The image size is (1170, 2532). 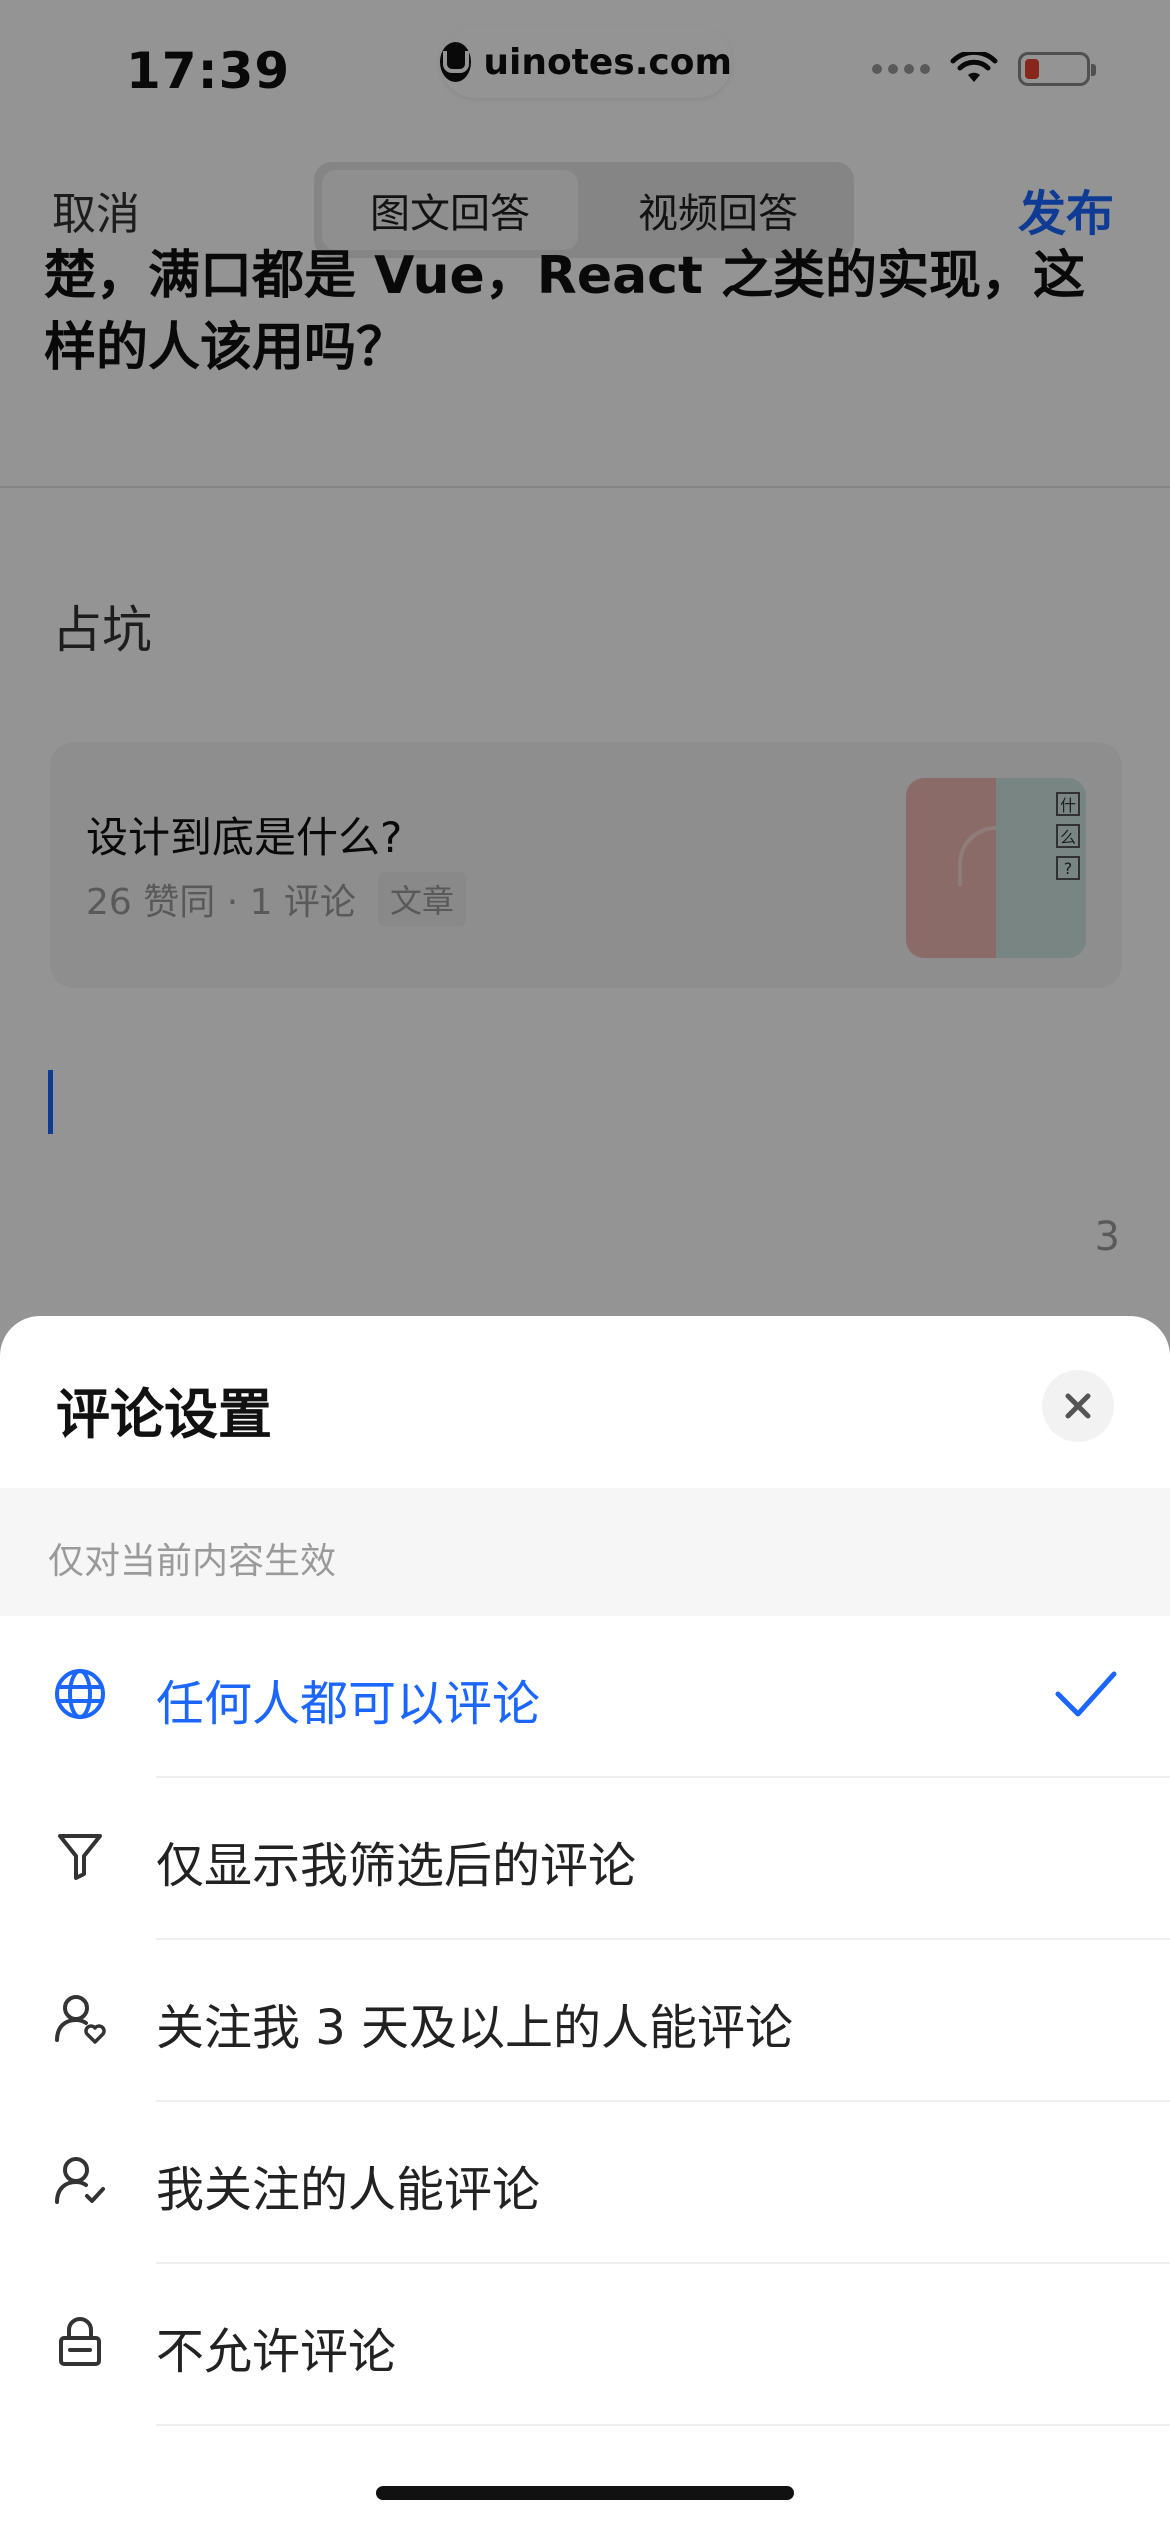 What do you see at coordinates (585, 2493) in the screenshot?
I see `home-indicator` at bounding box center [585, 2493].